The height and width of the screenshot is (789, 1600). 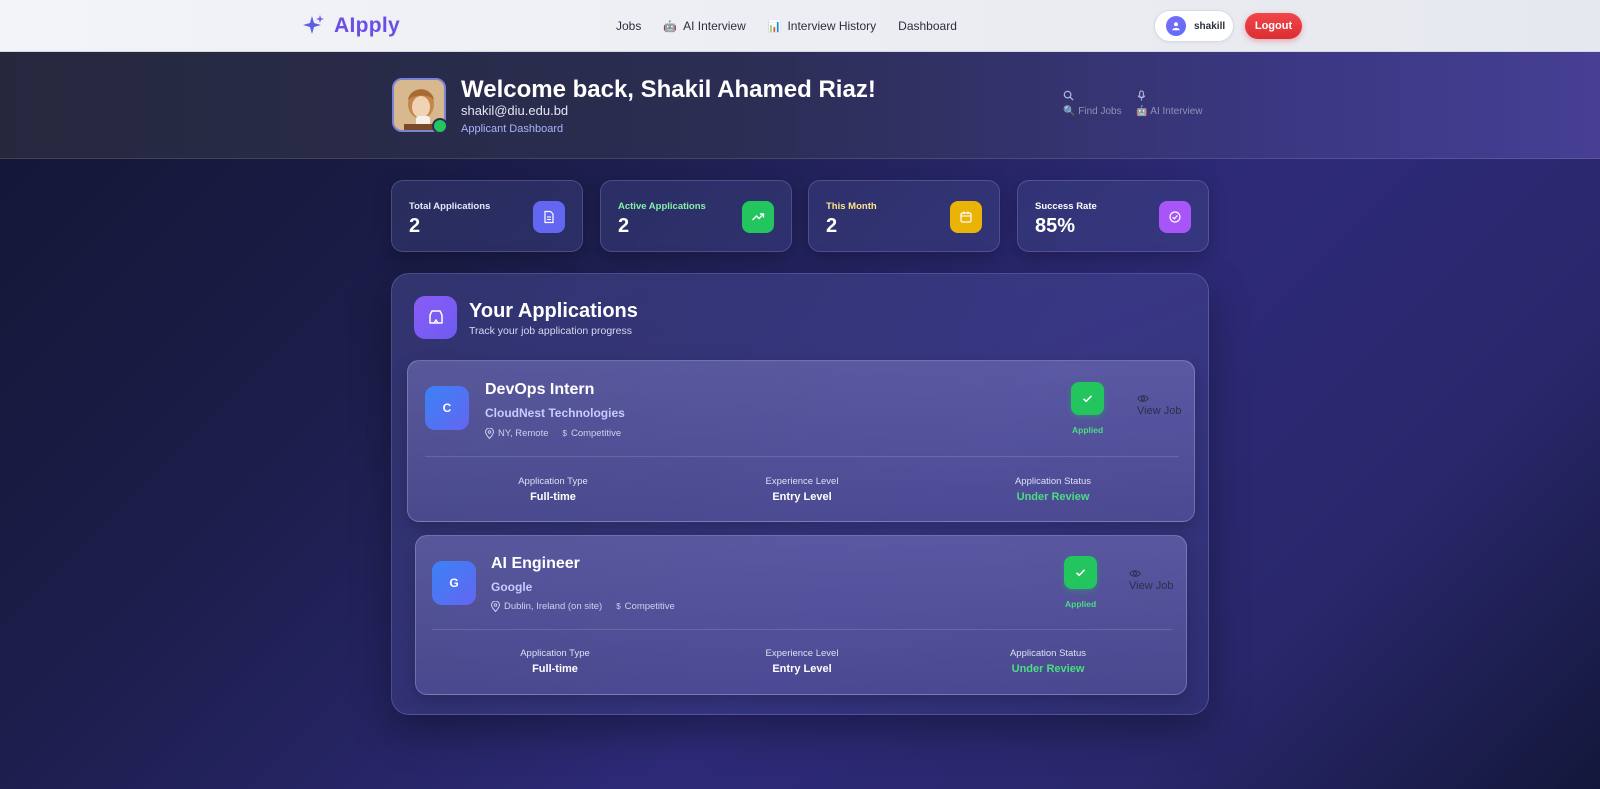 I want to click on user-email: shakil@diu.edu.bd, so click(x=515, y=110).